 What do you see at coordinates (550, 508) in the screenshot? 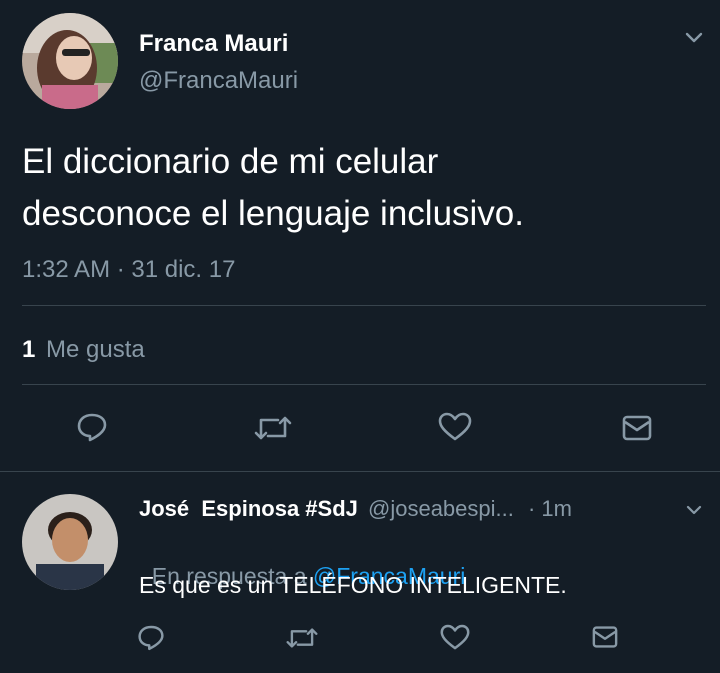
I see `tweet-time: · 1m` at bounding box center [550, 508].